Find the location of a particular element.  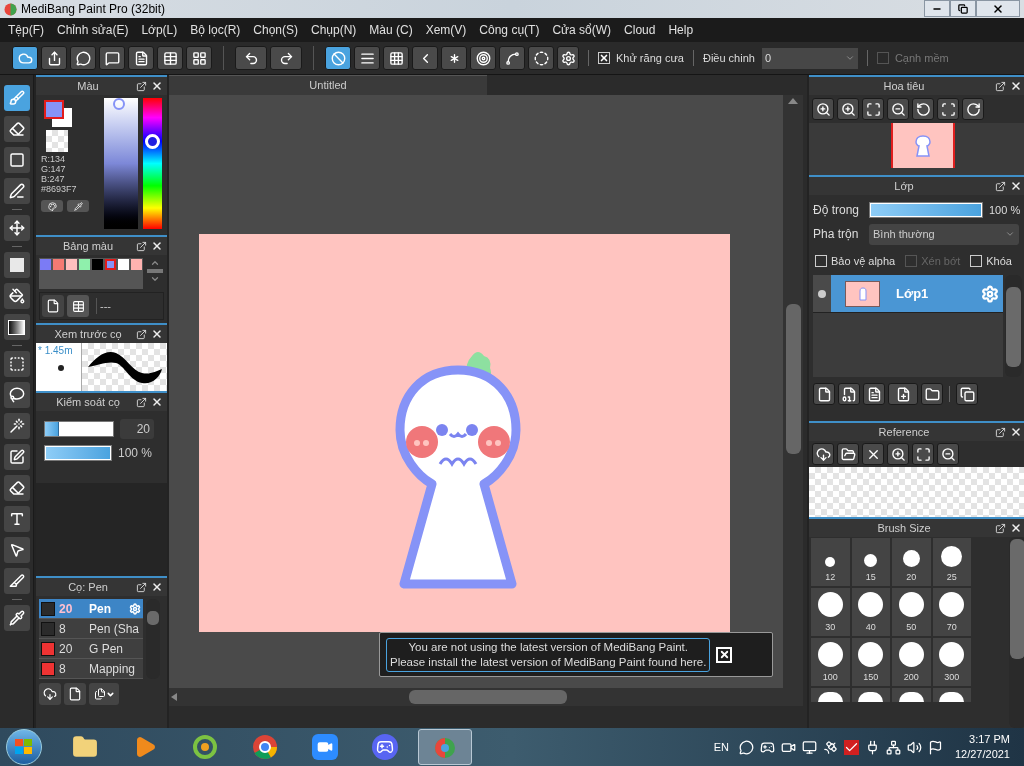

panel-title: Brush Size is located at coordinates (904, 528).